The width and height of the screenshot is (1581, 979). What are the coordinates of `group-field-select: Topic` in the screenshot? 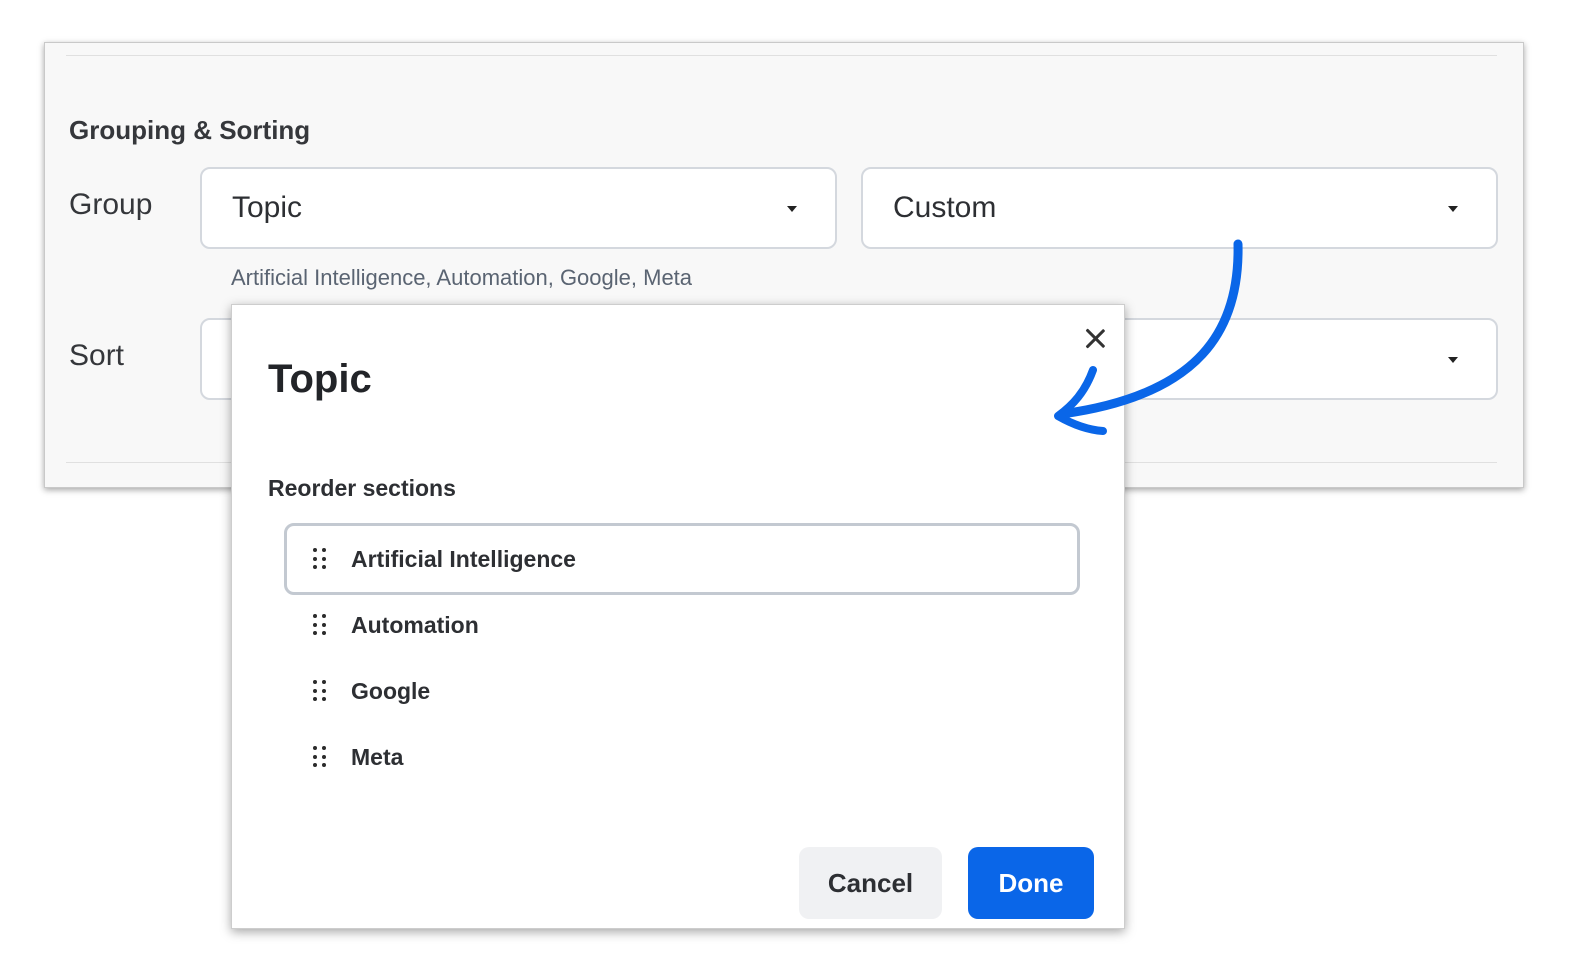 It's located at (518, 208).